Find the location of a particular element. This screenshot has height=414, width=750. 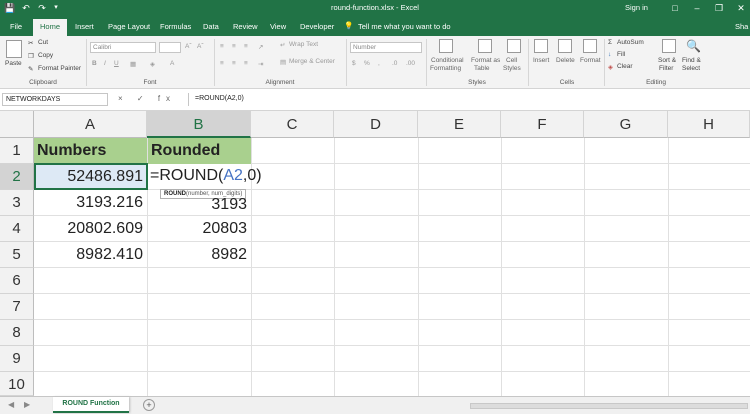

tab-developer: Developer is located at coordinates (317, 26).